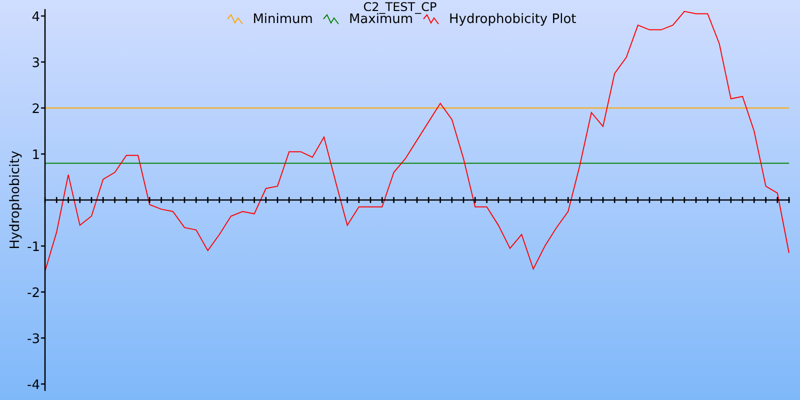 The height and width of the screenshot is (400, 800). Describe the element at coordinates (36, 155) in the screenshot. I see `y-tick-label: 1` at that location.